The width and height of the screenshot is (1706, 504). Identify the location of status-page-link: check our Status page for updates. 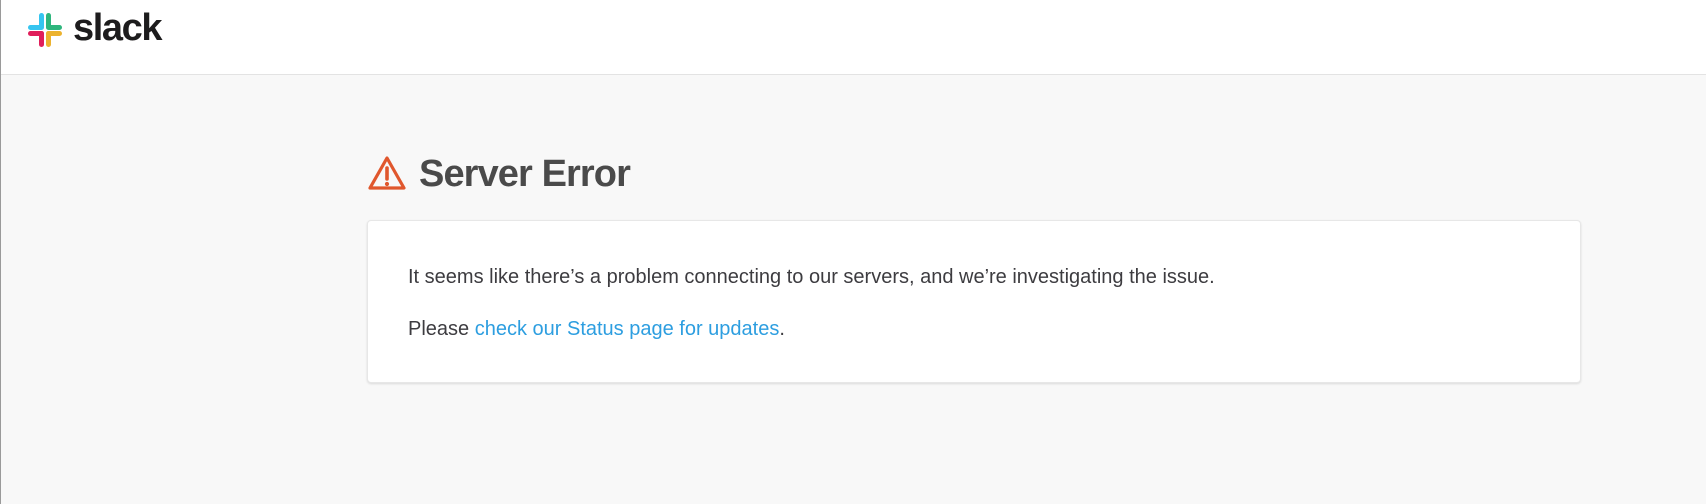
(627, 329).